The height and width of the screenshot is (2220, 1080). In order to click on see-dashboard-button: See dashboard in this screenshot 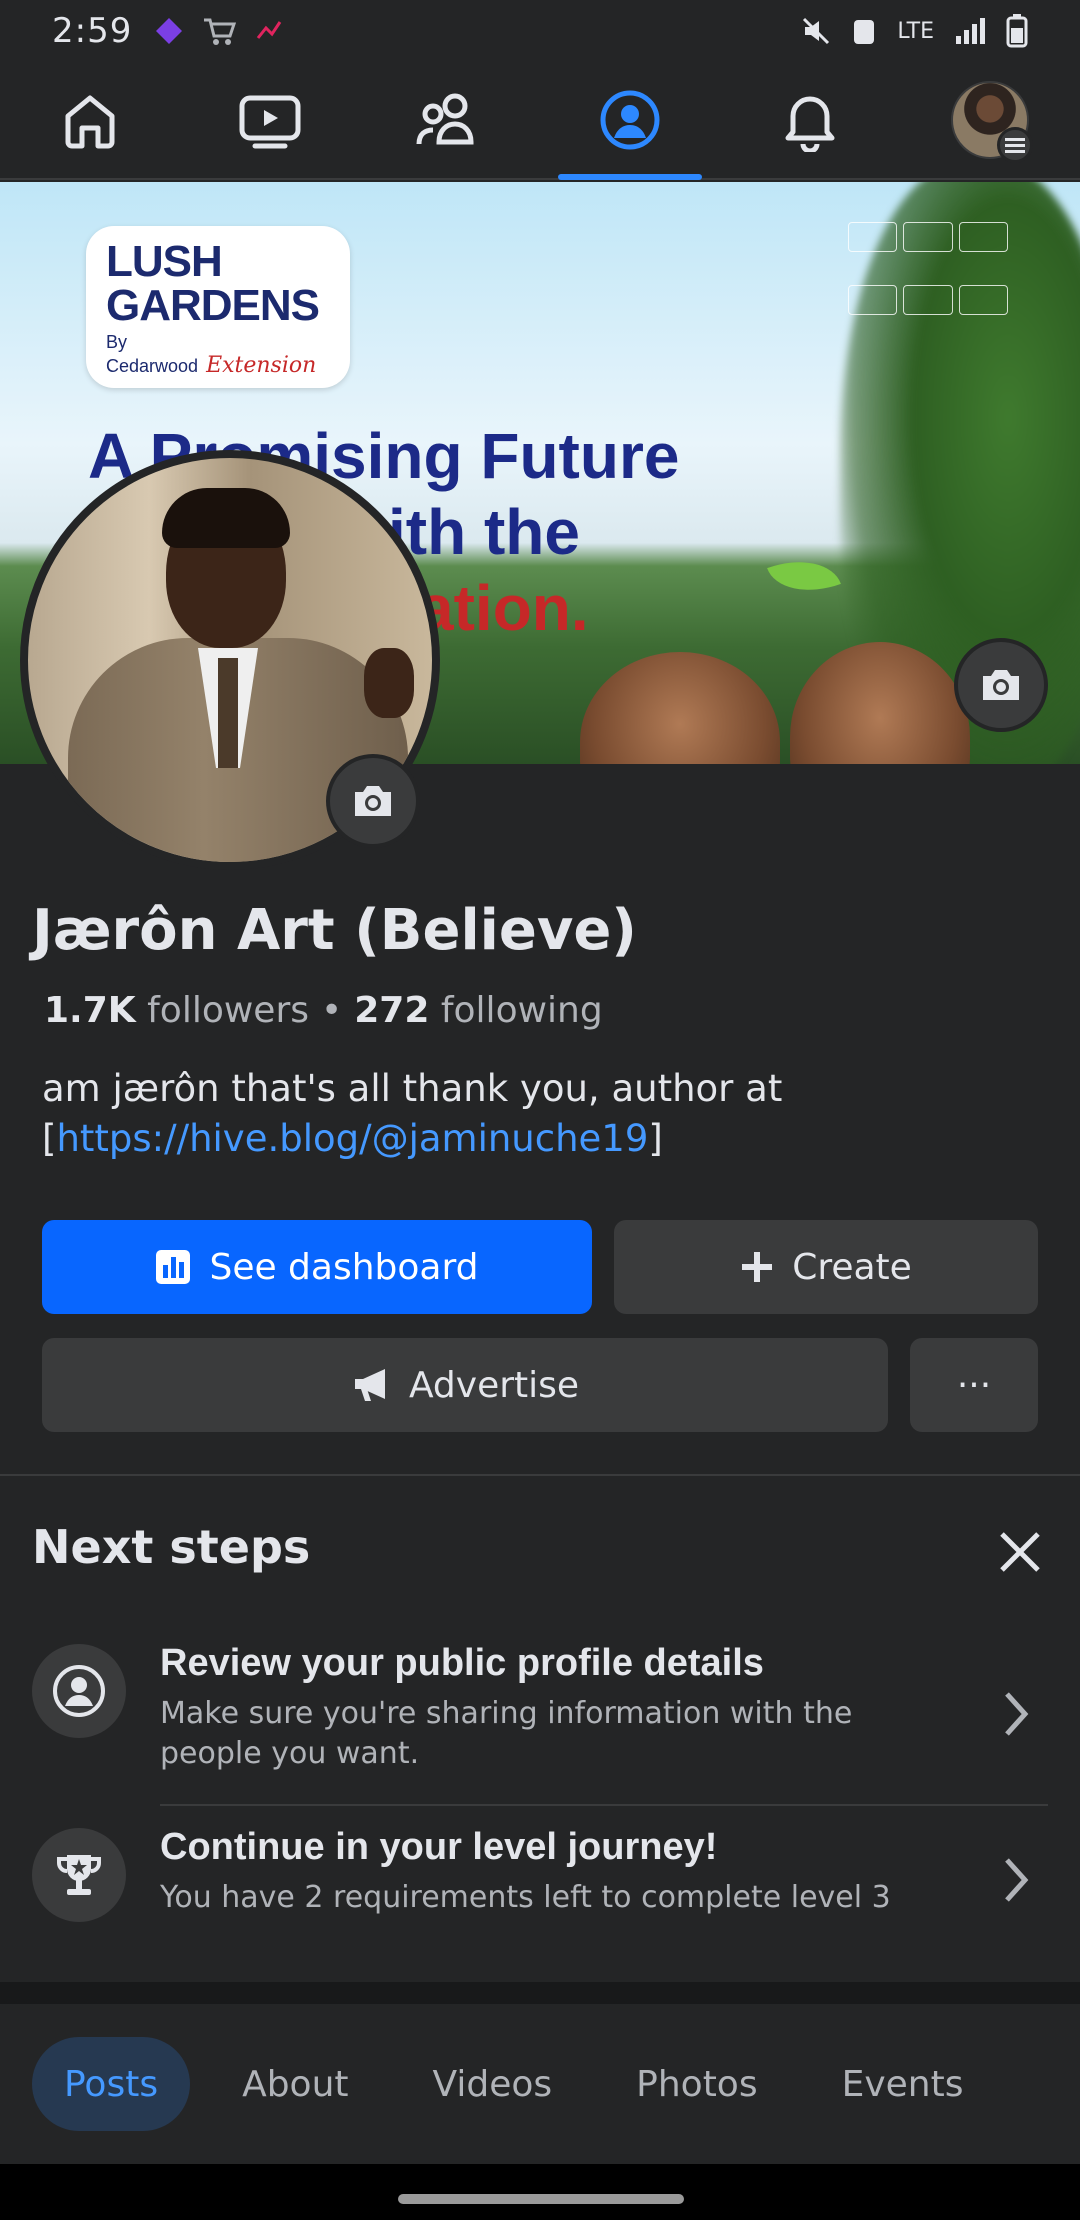, I will do `click(317, 1267)`.